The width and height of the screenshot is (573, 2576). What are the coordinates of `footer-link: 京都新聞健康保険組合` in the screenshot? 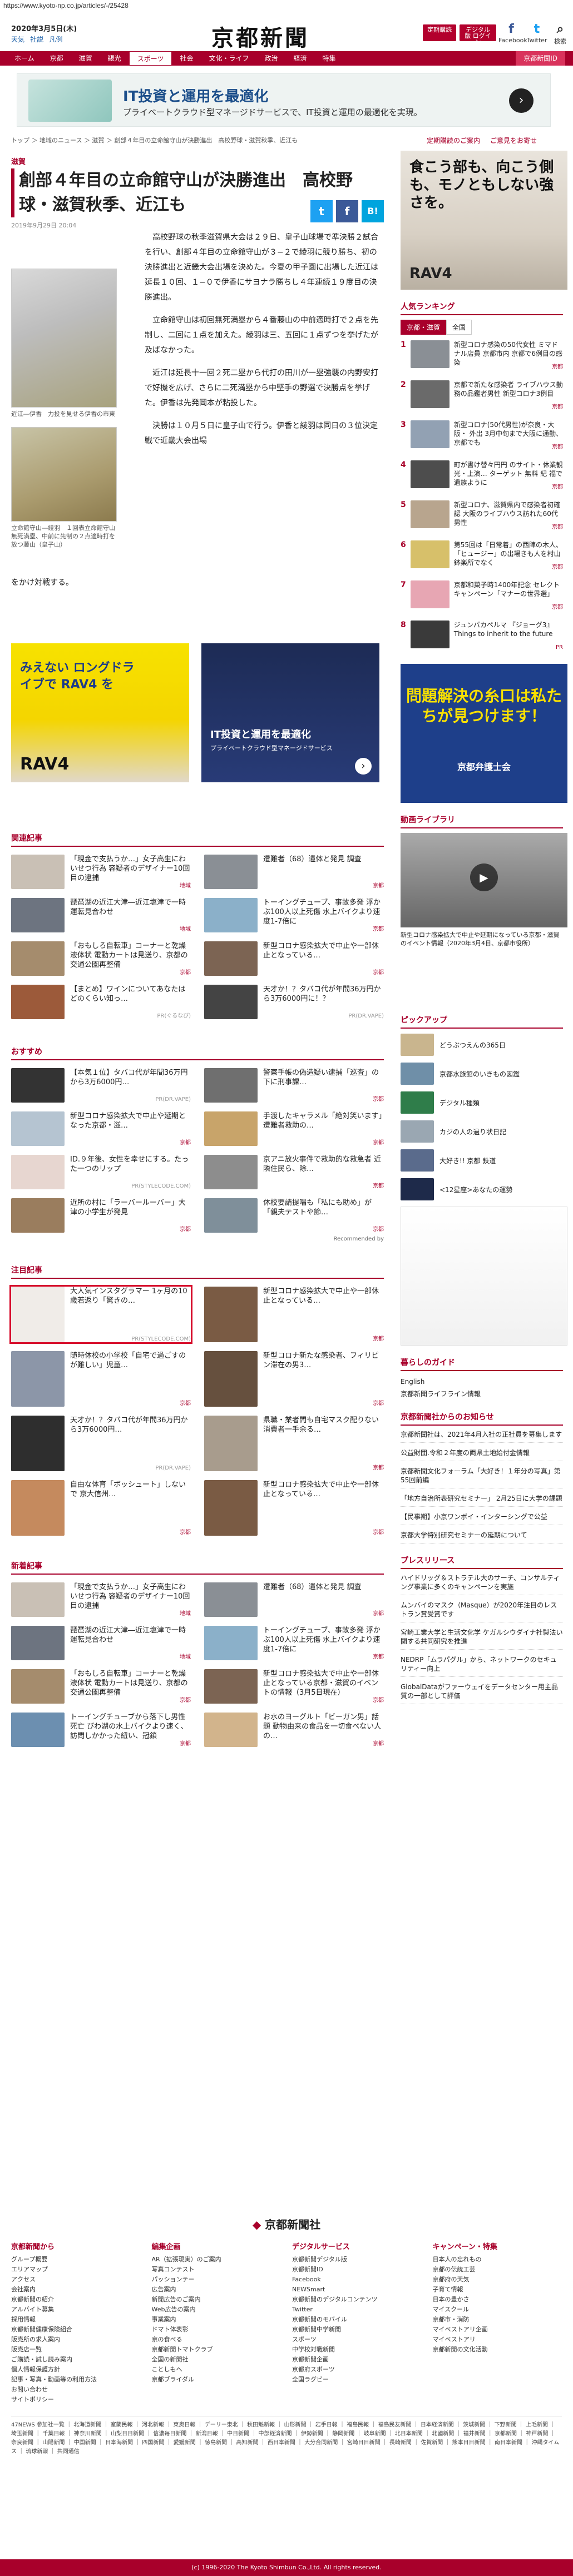 It's located at (76, 2330).